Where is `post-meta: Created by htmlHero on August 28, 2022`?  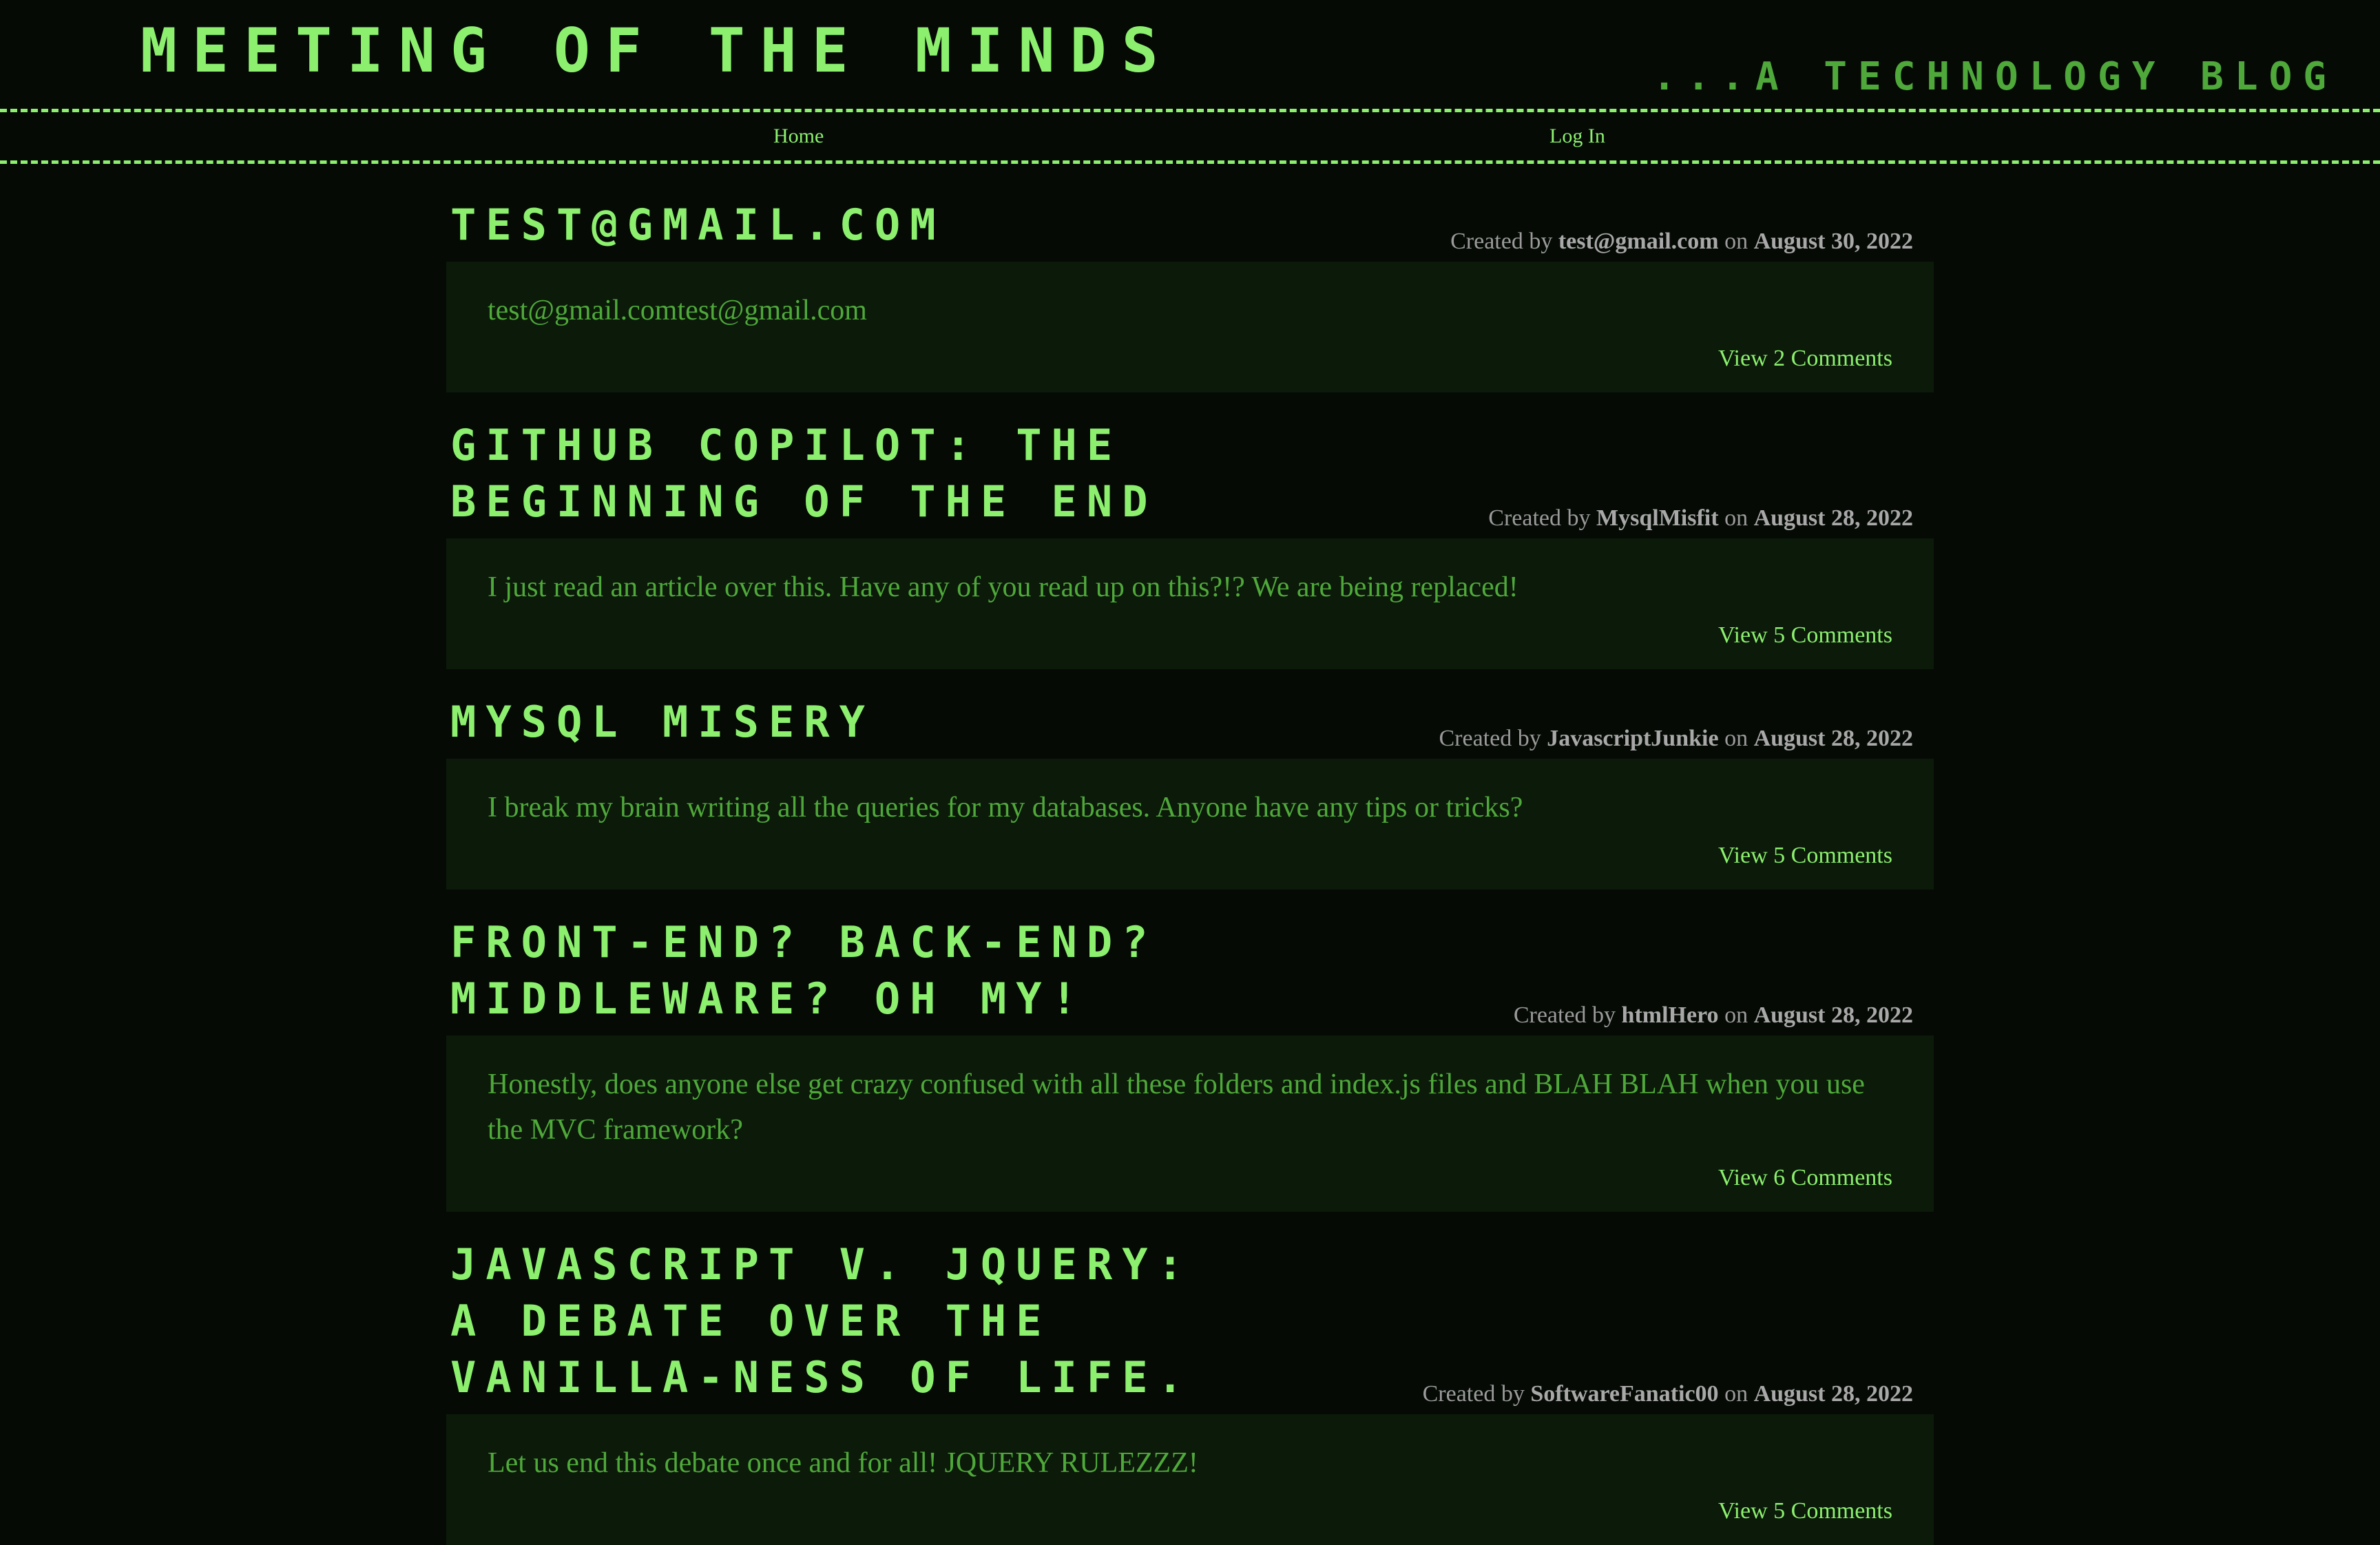 post-meta: Created by htmlHero on August 28, 2022 is located at coordinates (1724, 1015).